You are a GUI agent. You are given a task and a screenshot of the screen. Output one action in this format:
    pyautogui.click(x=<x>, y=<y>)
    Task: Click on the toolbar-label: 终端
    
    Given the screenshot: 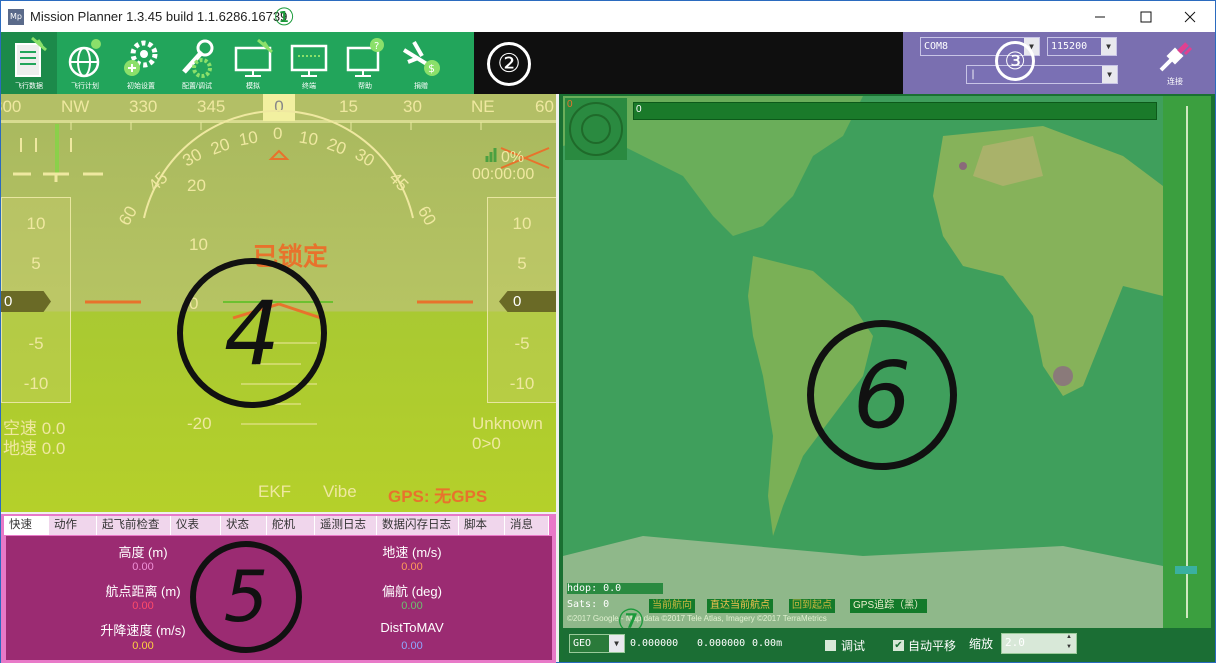 What is the action you would take?
    pyautogui.click(x=309, y=86)
    